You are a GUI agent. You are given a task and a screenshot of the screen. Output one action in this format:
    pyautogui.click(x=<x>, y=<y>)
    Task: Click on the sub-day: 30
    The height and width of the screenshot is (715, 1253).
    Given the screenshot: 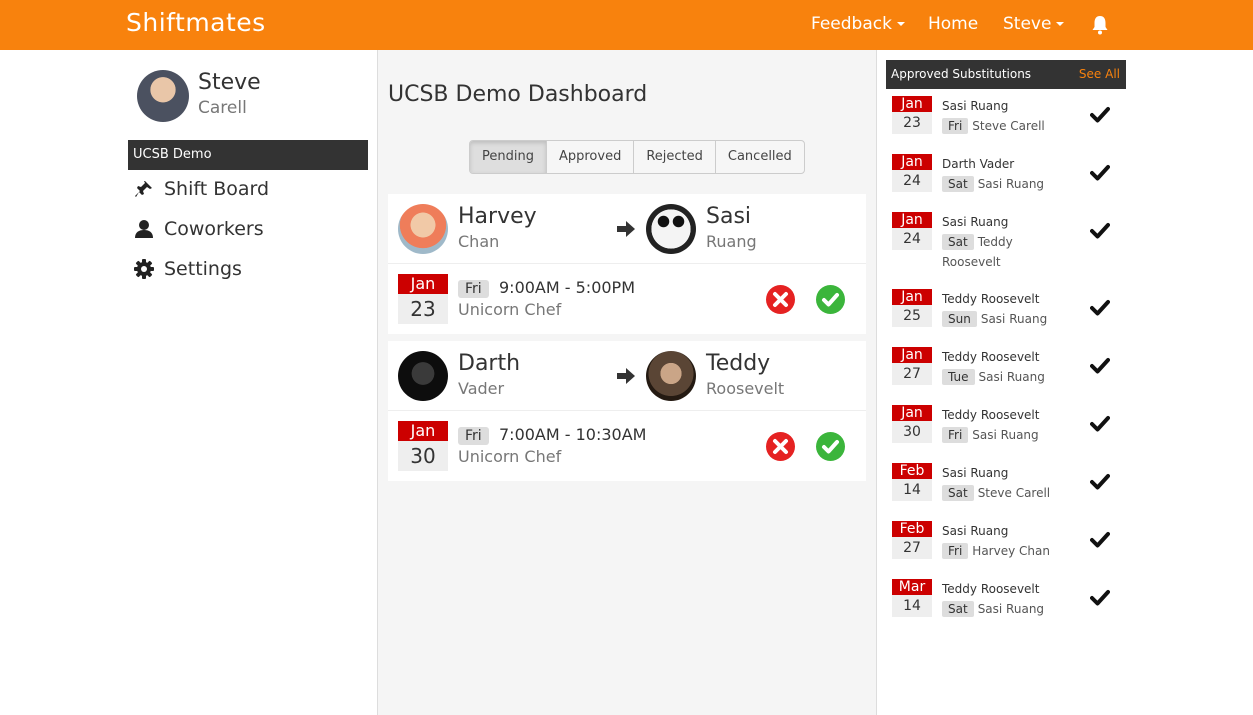 What is the action you would take?
    pyautogui.click(x=912, y=432)
    